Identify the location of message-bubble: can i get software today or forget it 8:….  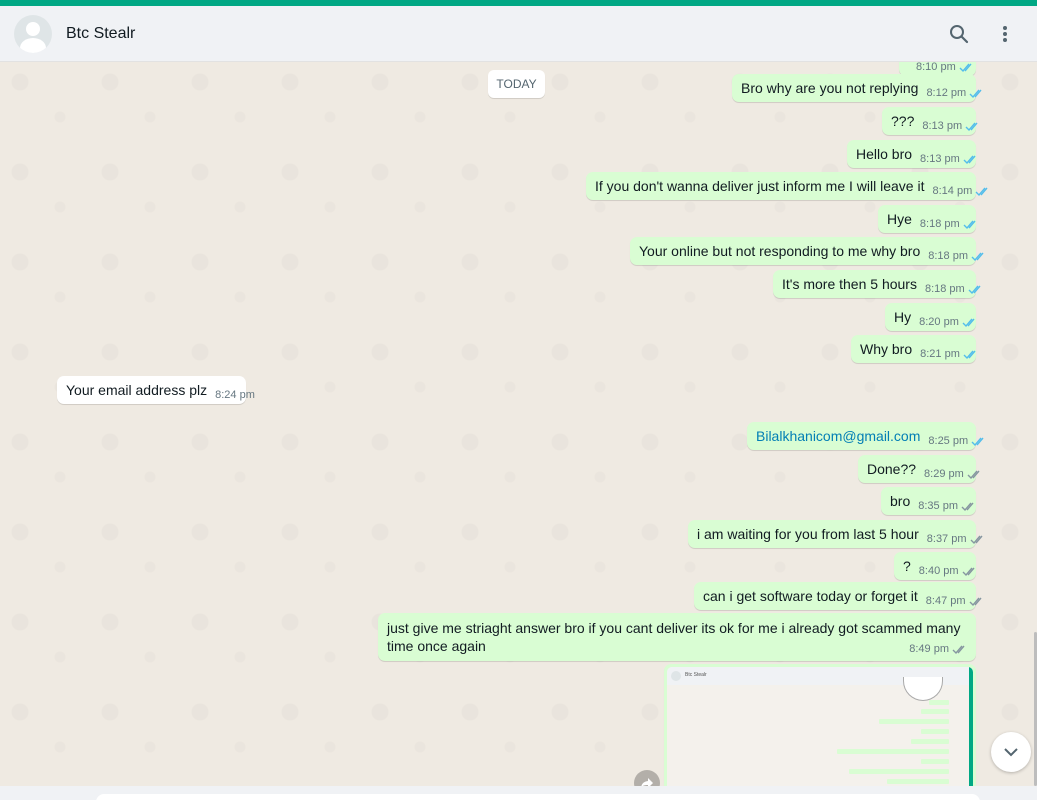
(838, 596).